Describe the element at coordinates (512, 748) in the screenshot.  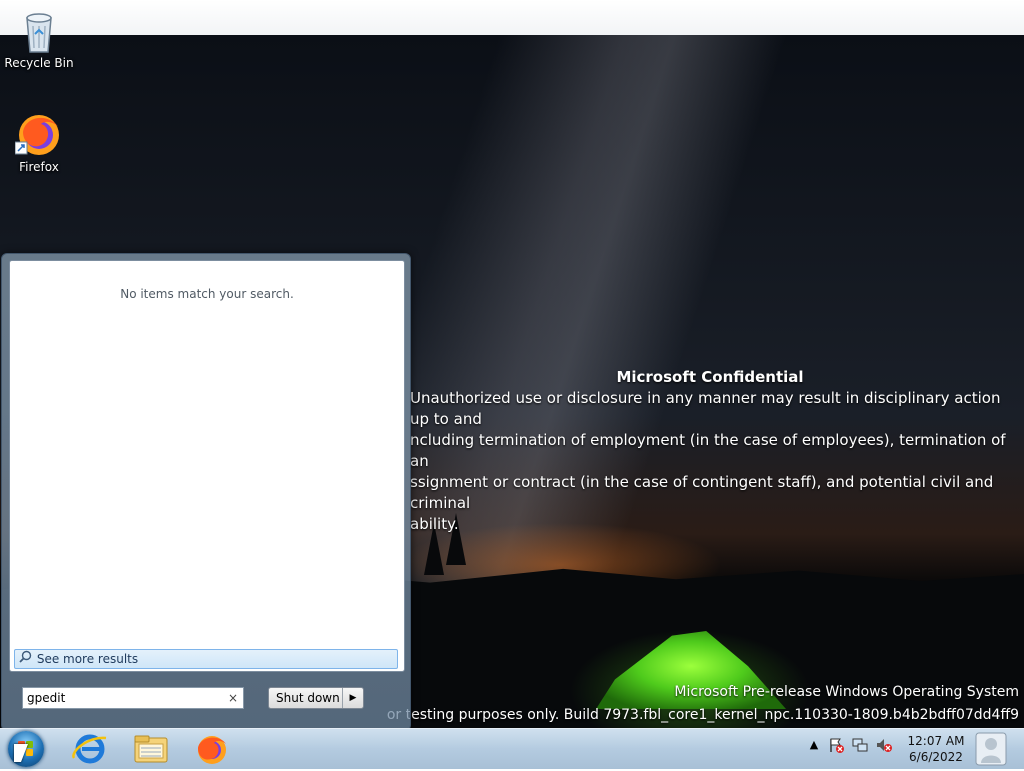
I see `taskbar: ▲ 12:07 AM 6/6/2022` at that location.